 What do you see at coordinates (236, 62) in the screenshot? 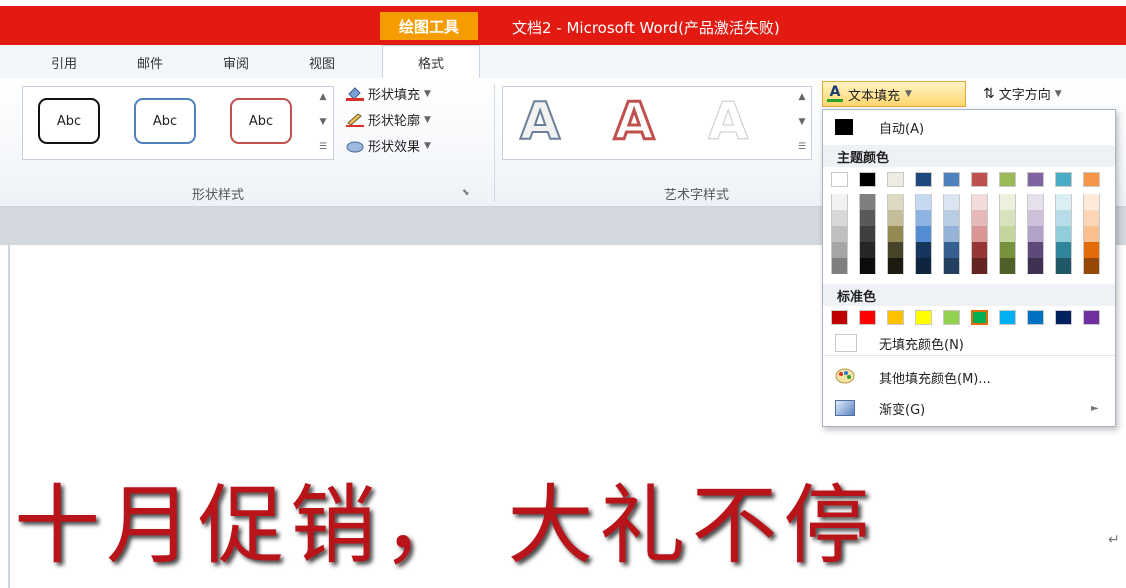
I see `tab-review: 审阅` at bounding box center [236, 62].